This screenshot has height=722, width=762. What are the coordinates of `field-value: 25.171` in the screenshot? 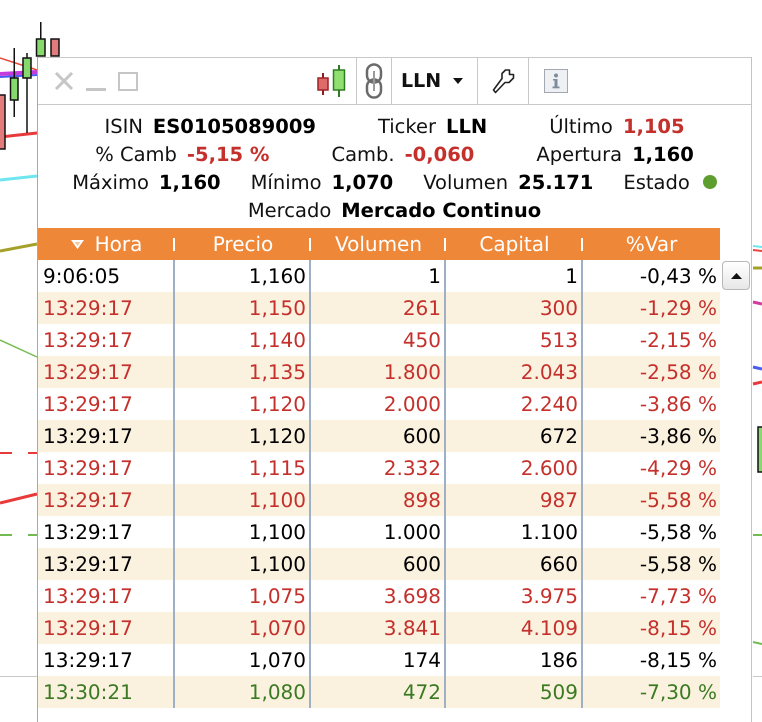 It's located at (556, 182).